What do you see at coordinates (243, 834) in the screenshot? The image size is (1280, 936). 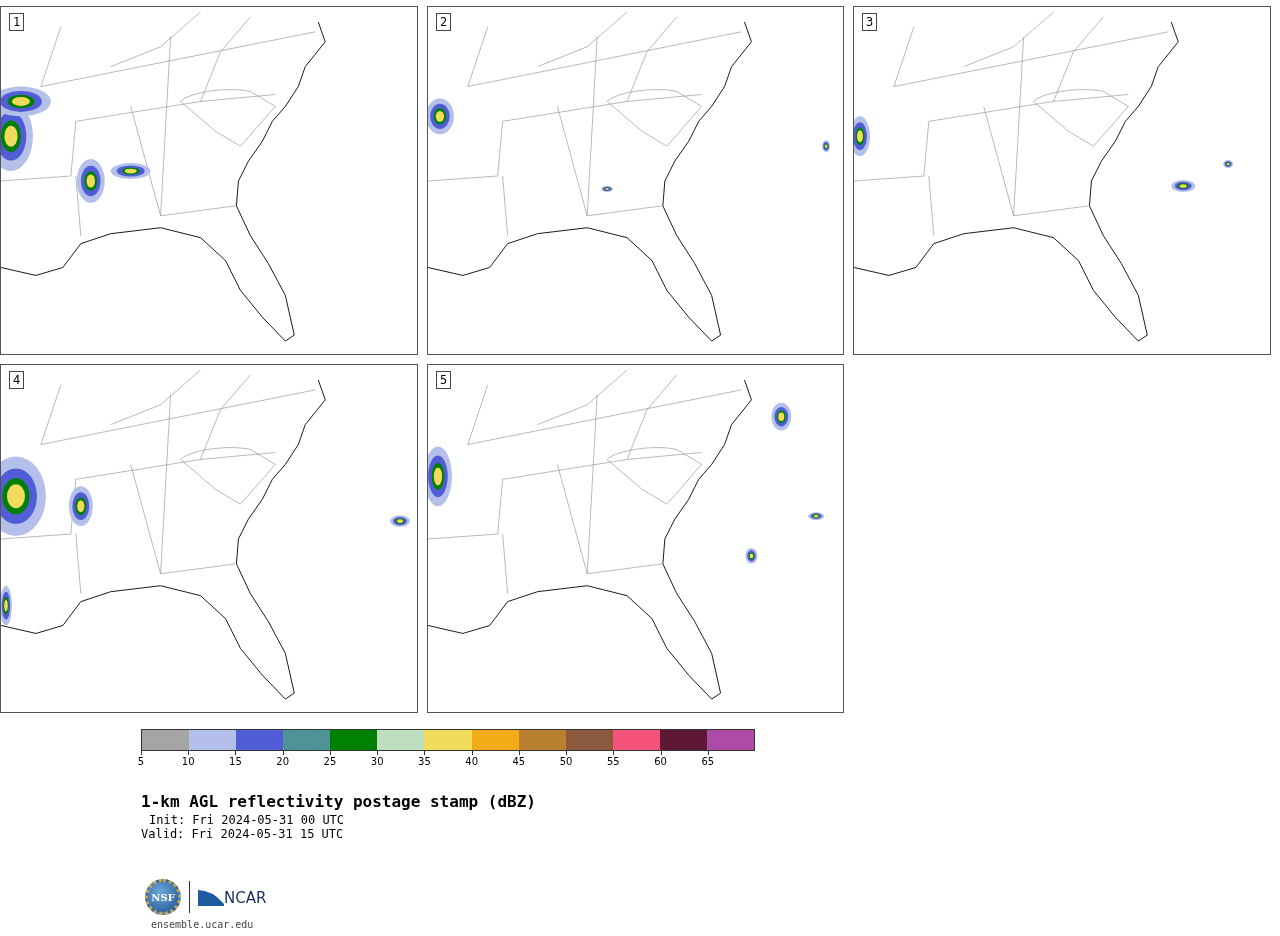 I see `valid-time: Valid: Fri 2024-05-31 15 UTC` at bounding box center [243, 834].